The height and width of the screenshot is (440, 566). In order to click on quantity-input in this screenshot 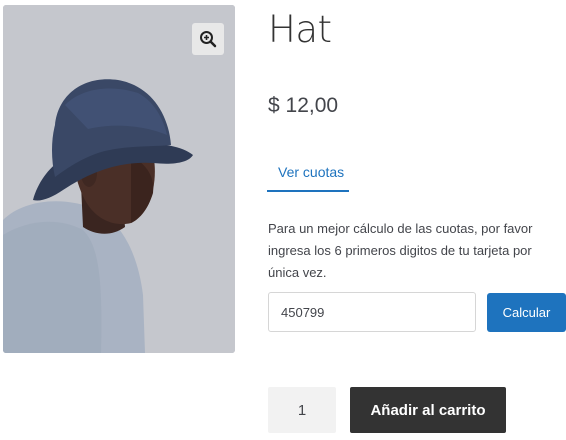, I will do `click(302, 410)`.